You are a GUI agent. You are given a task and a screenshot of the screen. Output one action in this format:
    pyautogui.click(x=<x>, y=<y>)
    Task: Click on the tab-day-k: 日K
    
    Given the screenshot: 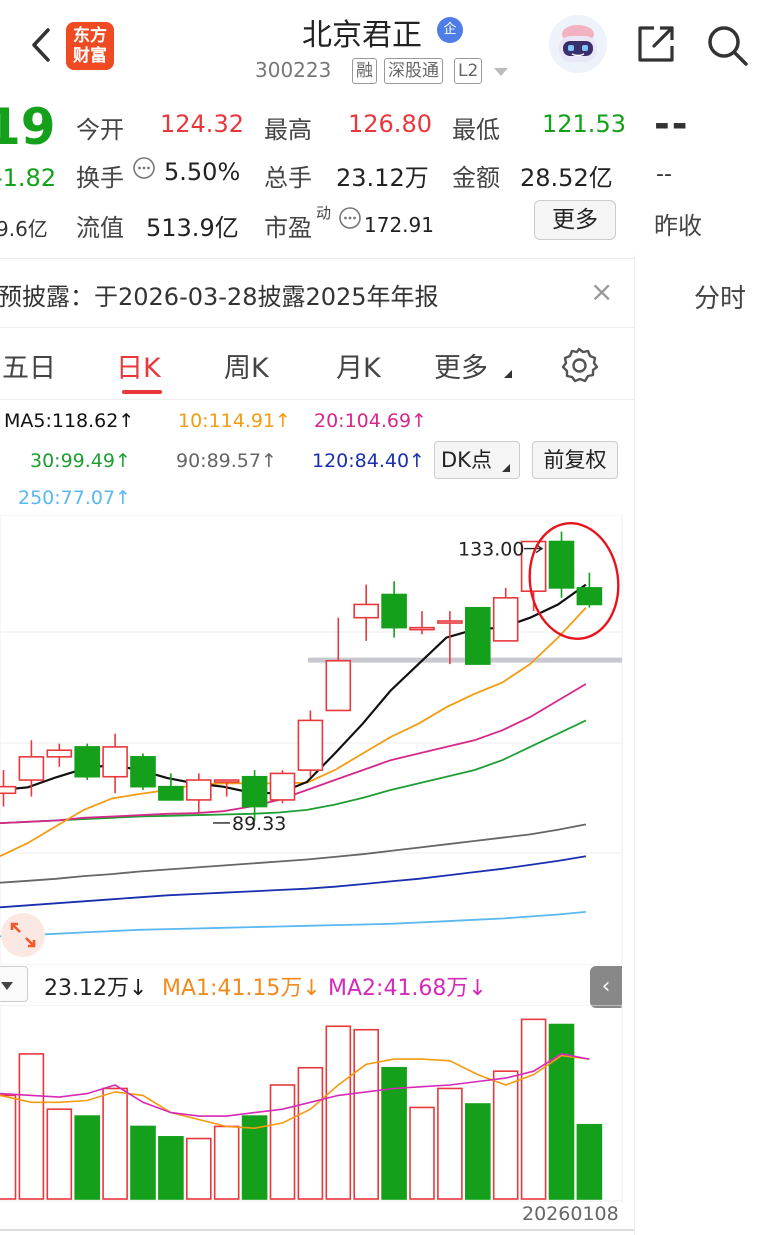 What is the action you would take?
    pyautogui.click(x=138, y=365)
    